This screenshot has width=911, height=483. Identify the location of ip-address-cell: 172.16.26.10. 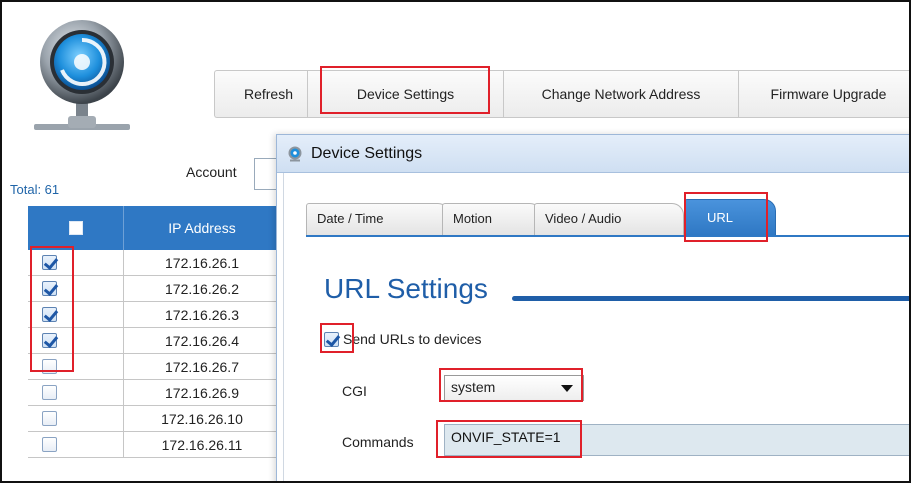
(202, 419).